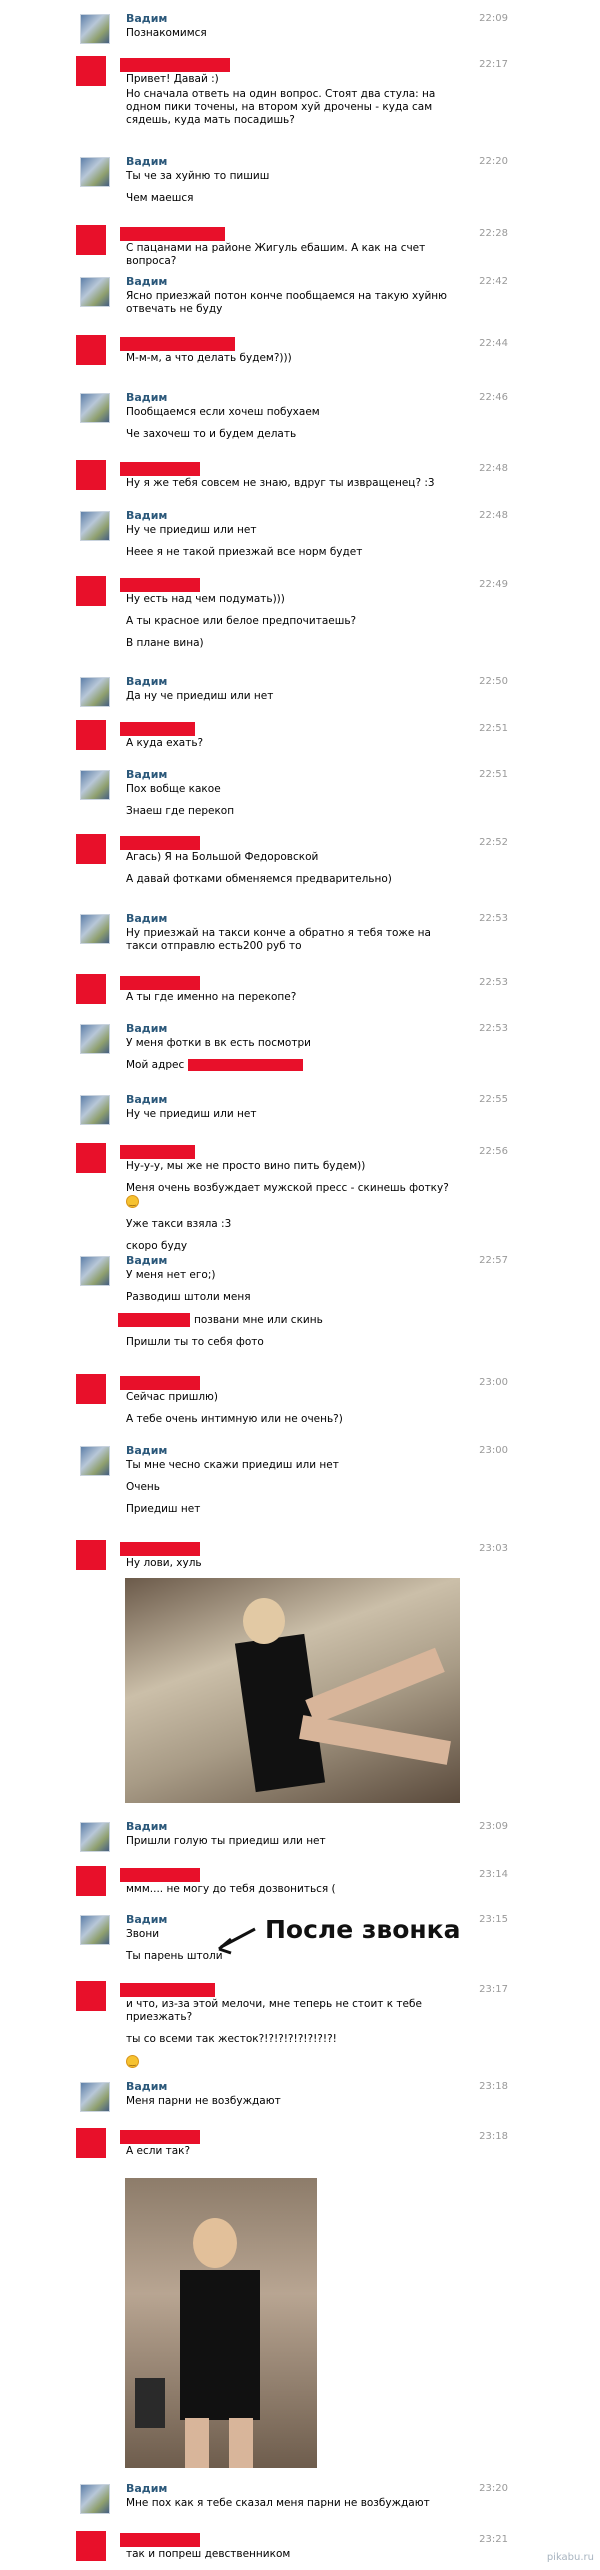 The height and width of the screenshot is (2570, 600). What do you see at coordinates (222, 857) in the screenshot?
I see `message-line: Агась) Я на Большой Федоровской` at bounding box center [222, 857].